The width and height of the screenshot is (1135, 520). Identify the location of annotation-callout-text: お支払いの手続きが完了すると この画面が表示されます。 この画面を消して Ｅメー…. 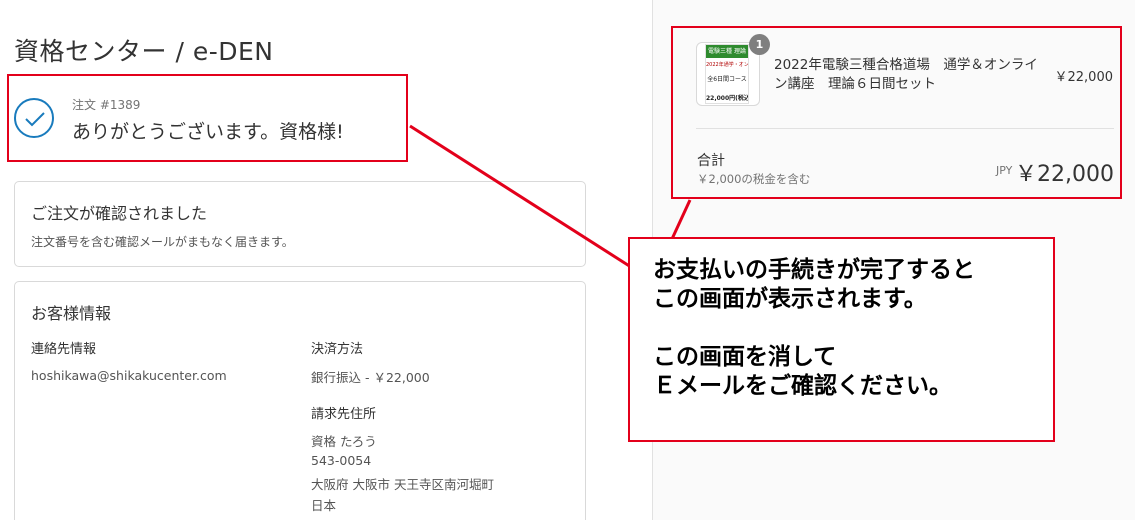
(814, 327).